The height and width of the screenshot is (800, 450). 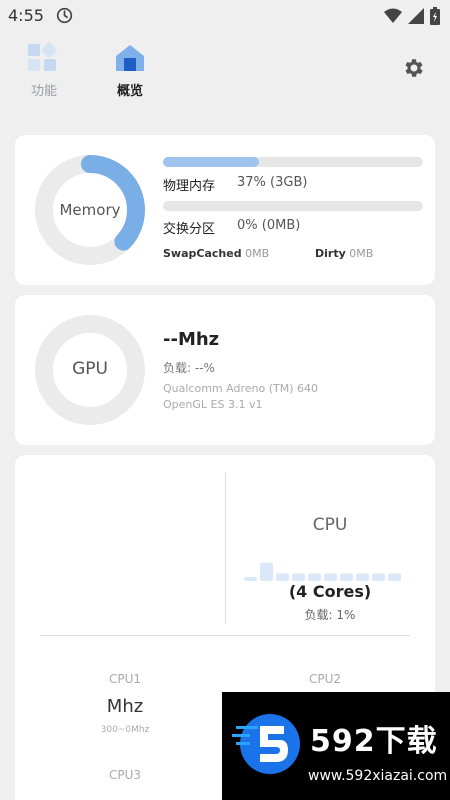 I want to click on wifi-icon, so click(x=393, y=15).